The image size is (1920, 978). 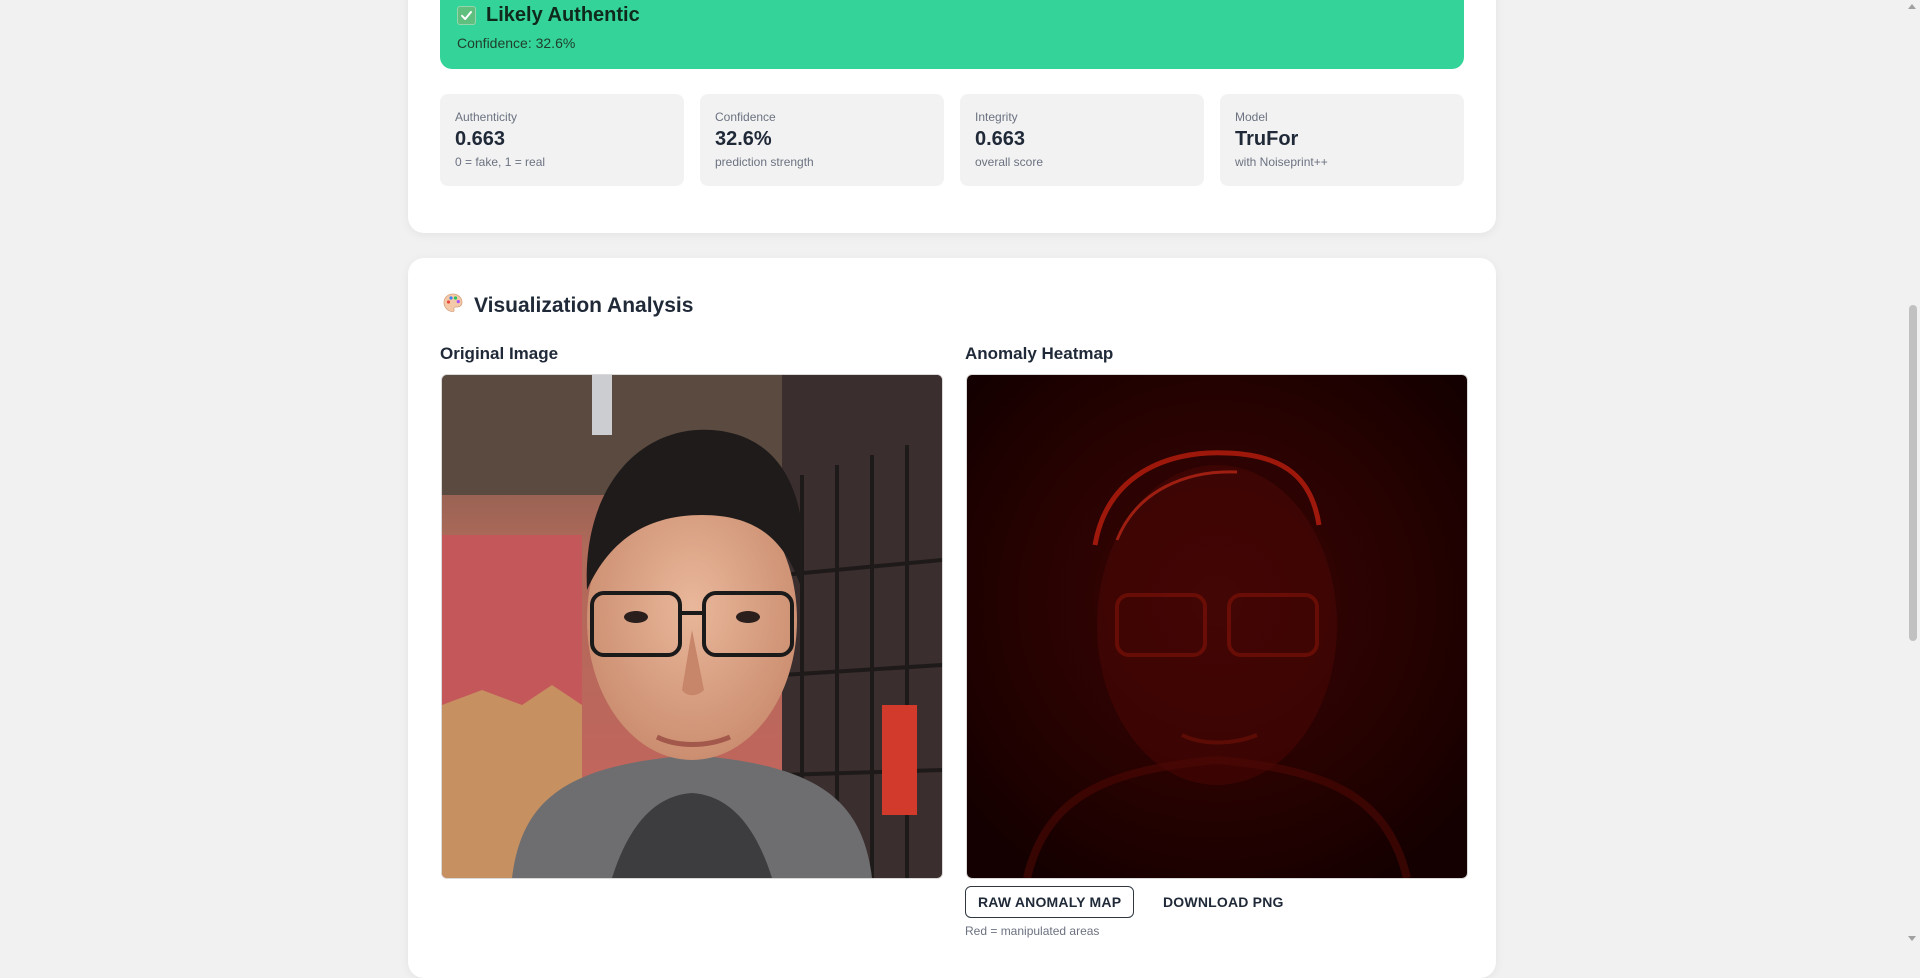 What do you see at coordinates (1342, 140) in the screenshot?
I see `stat-model: Model TruFor with Noiseprint++` at bounding box center [1342, 140].